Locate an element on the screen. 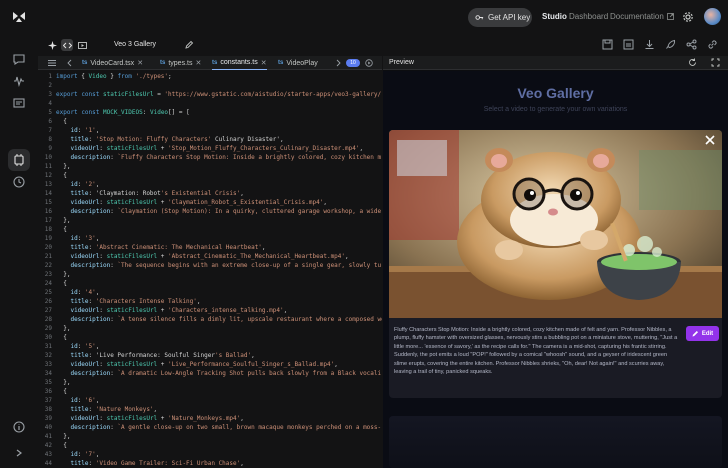 Image resolution: width=728 pixels, height=468 pixels. close-modal-icon is located at coordinates (710, 140).